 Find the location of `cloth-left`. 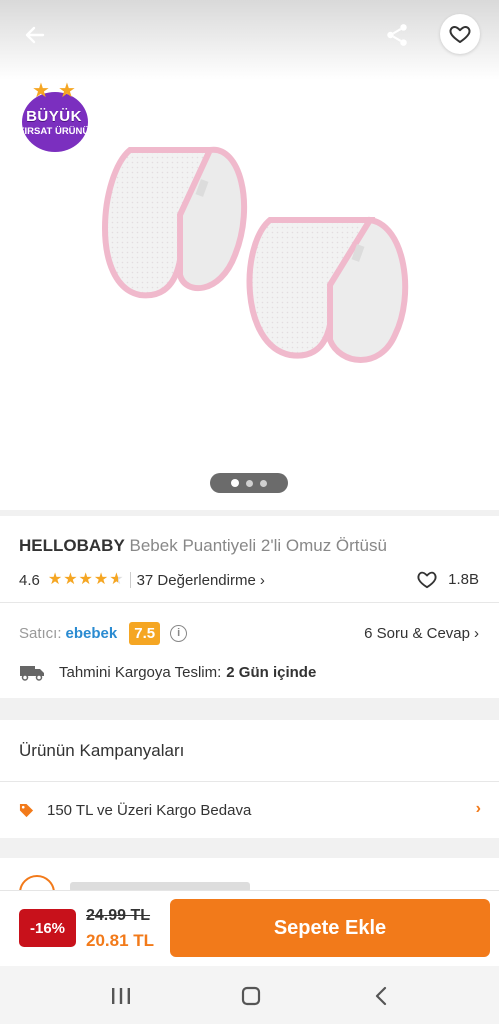

cloth-left is located at coordinates (175, 222).